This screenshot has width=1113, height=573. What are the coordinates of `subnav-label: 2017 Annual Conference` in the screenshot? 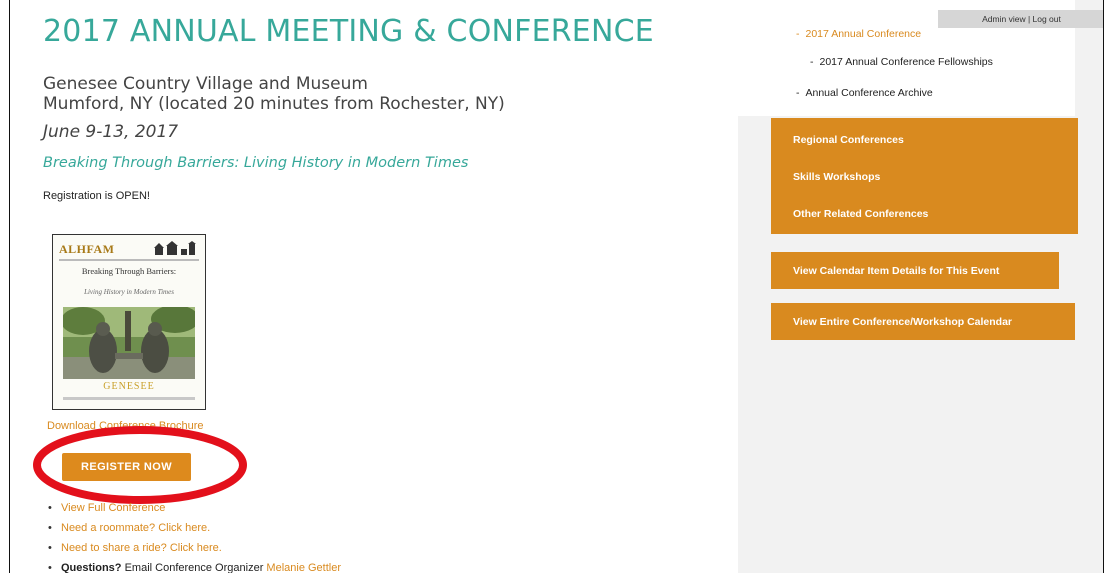 It's located at (863, 34).